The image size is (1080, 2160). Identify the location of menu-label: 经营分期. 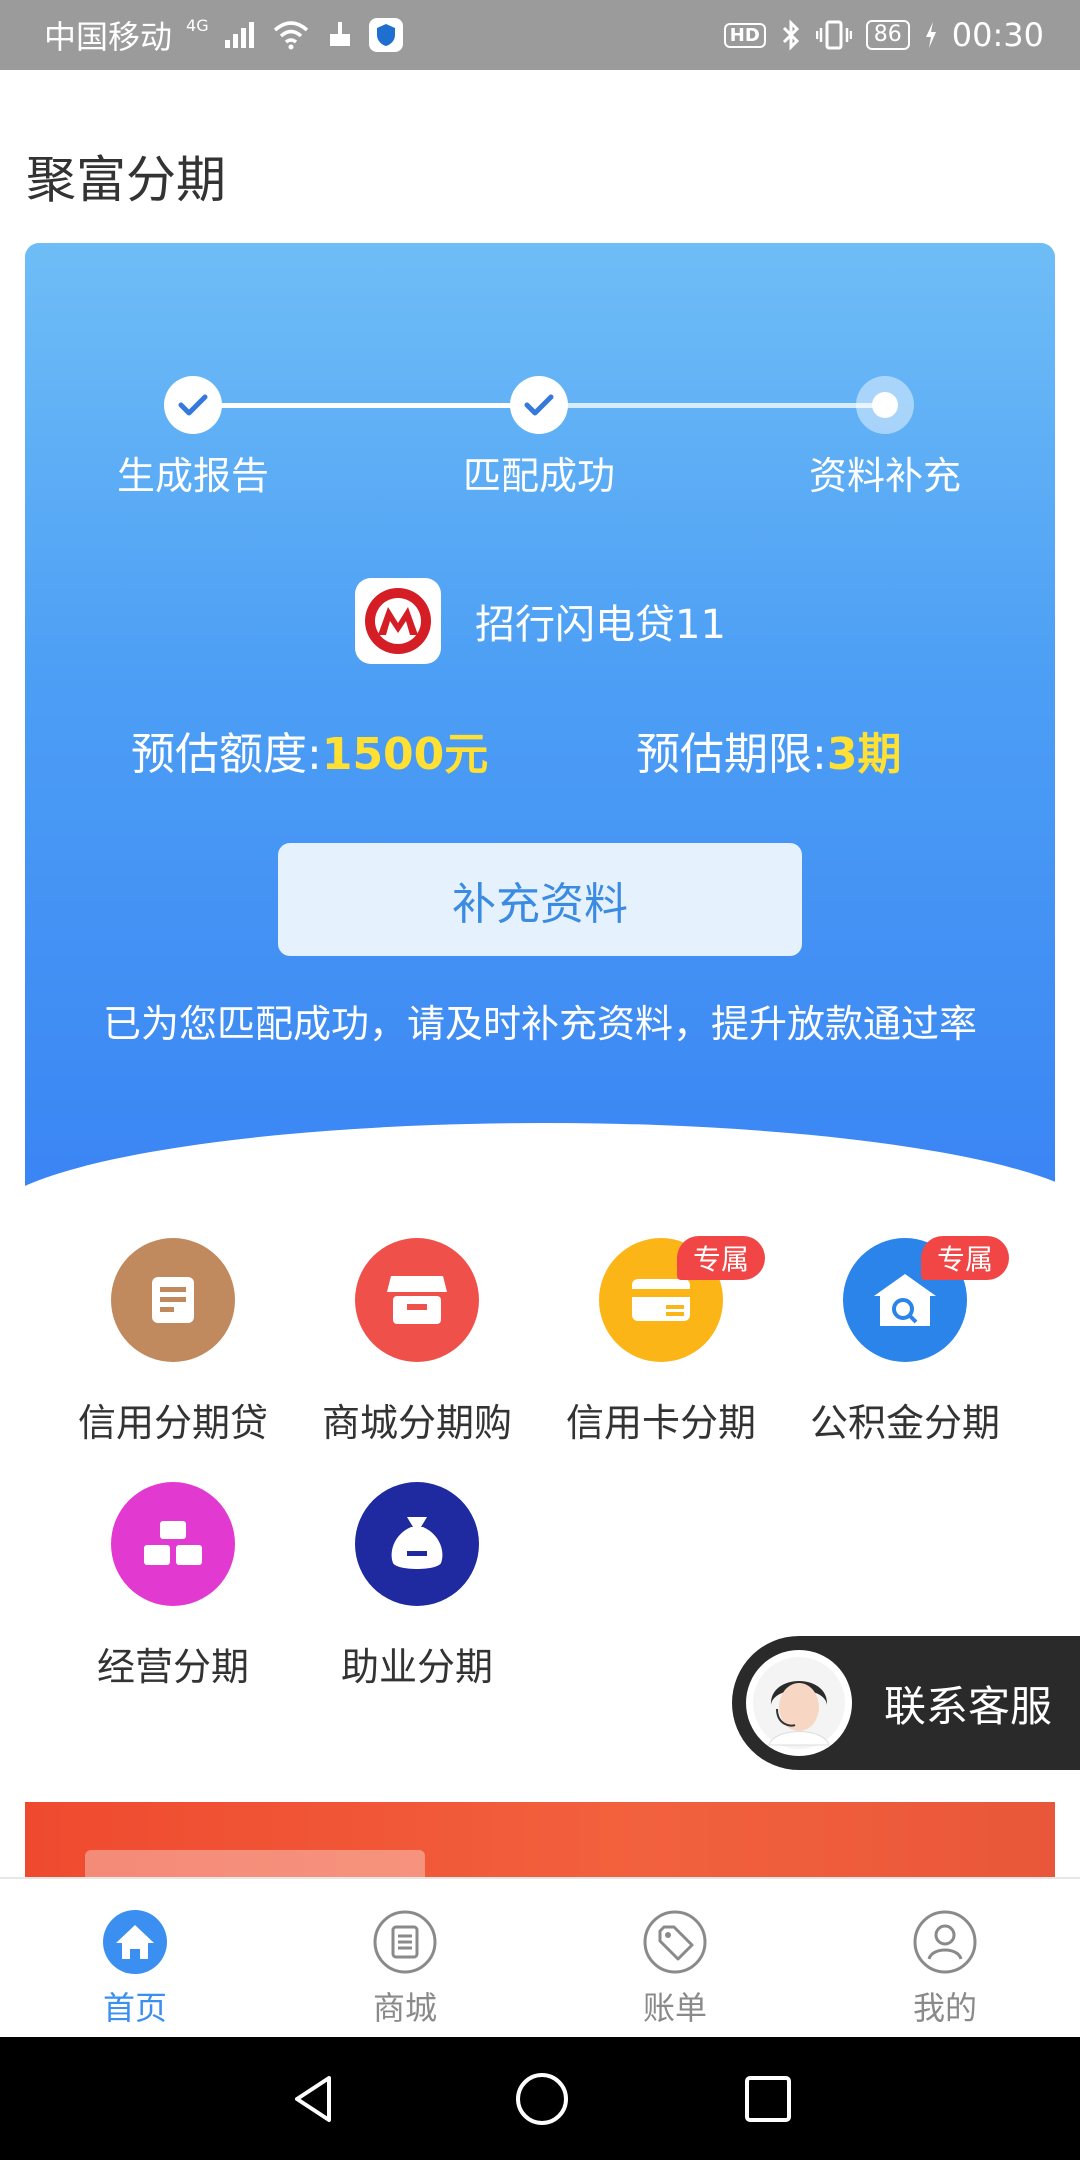
(172, 1667).